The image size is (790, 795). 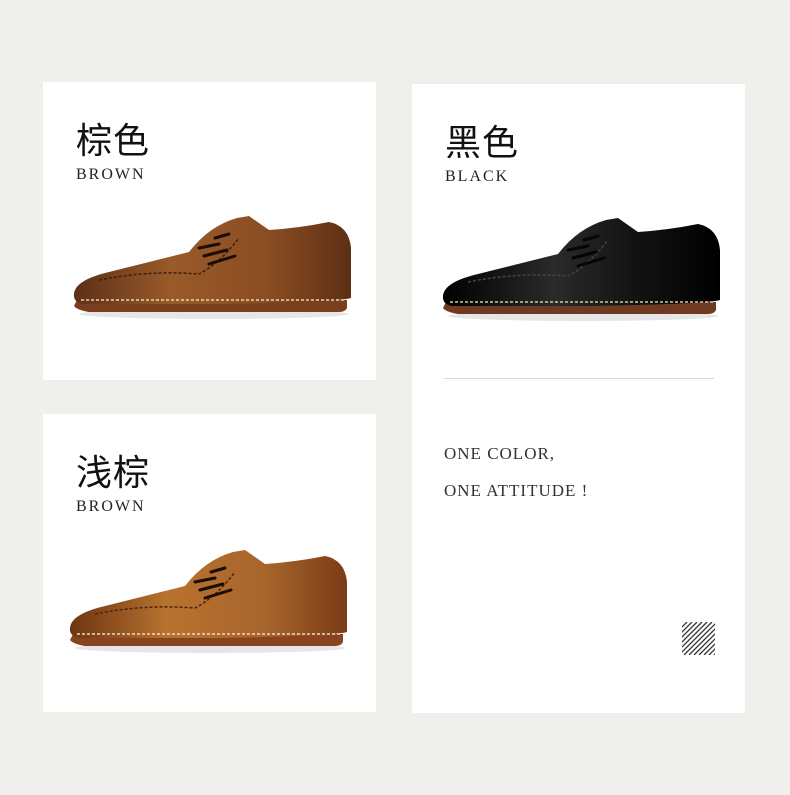 What do you see at coordinates (113, 141) in the screenshot?
I see `color-title-cn: 棕色` at bounding box center [113, 141].